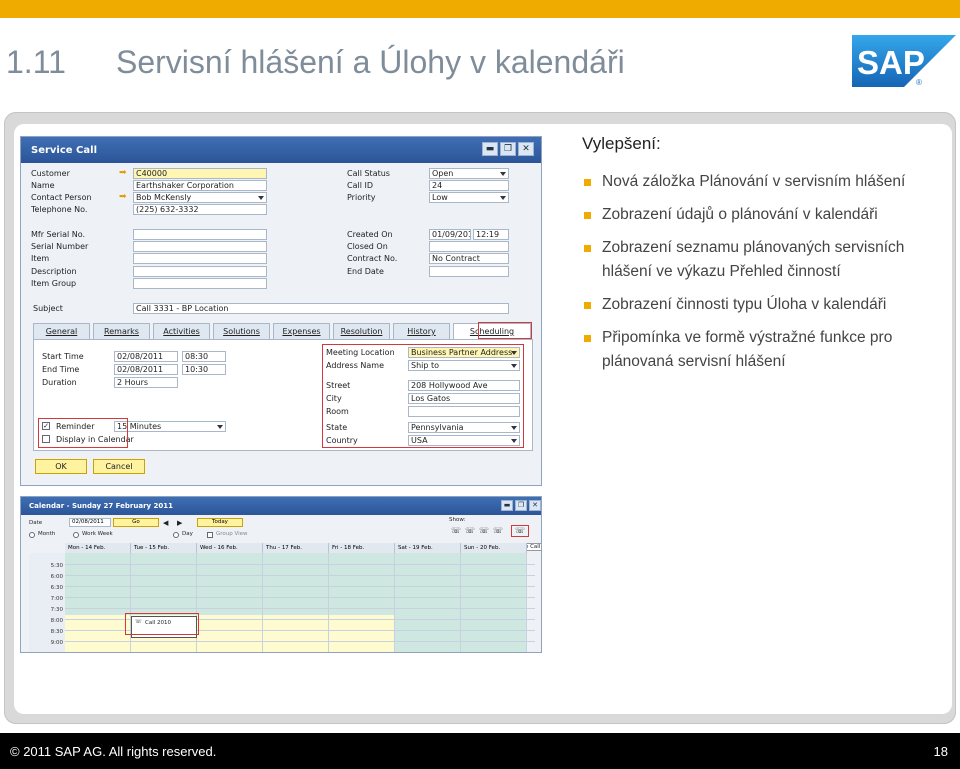 This screenshot has height=769, width=960. What do you see at coordinates (281, 506) in the screenshot?
I see `calendar-titlebar: Calendar - Sunday 27 February 2011 ▬ ❐ ✕` at bounding box center [281, 506].